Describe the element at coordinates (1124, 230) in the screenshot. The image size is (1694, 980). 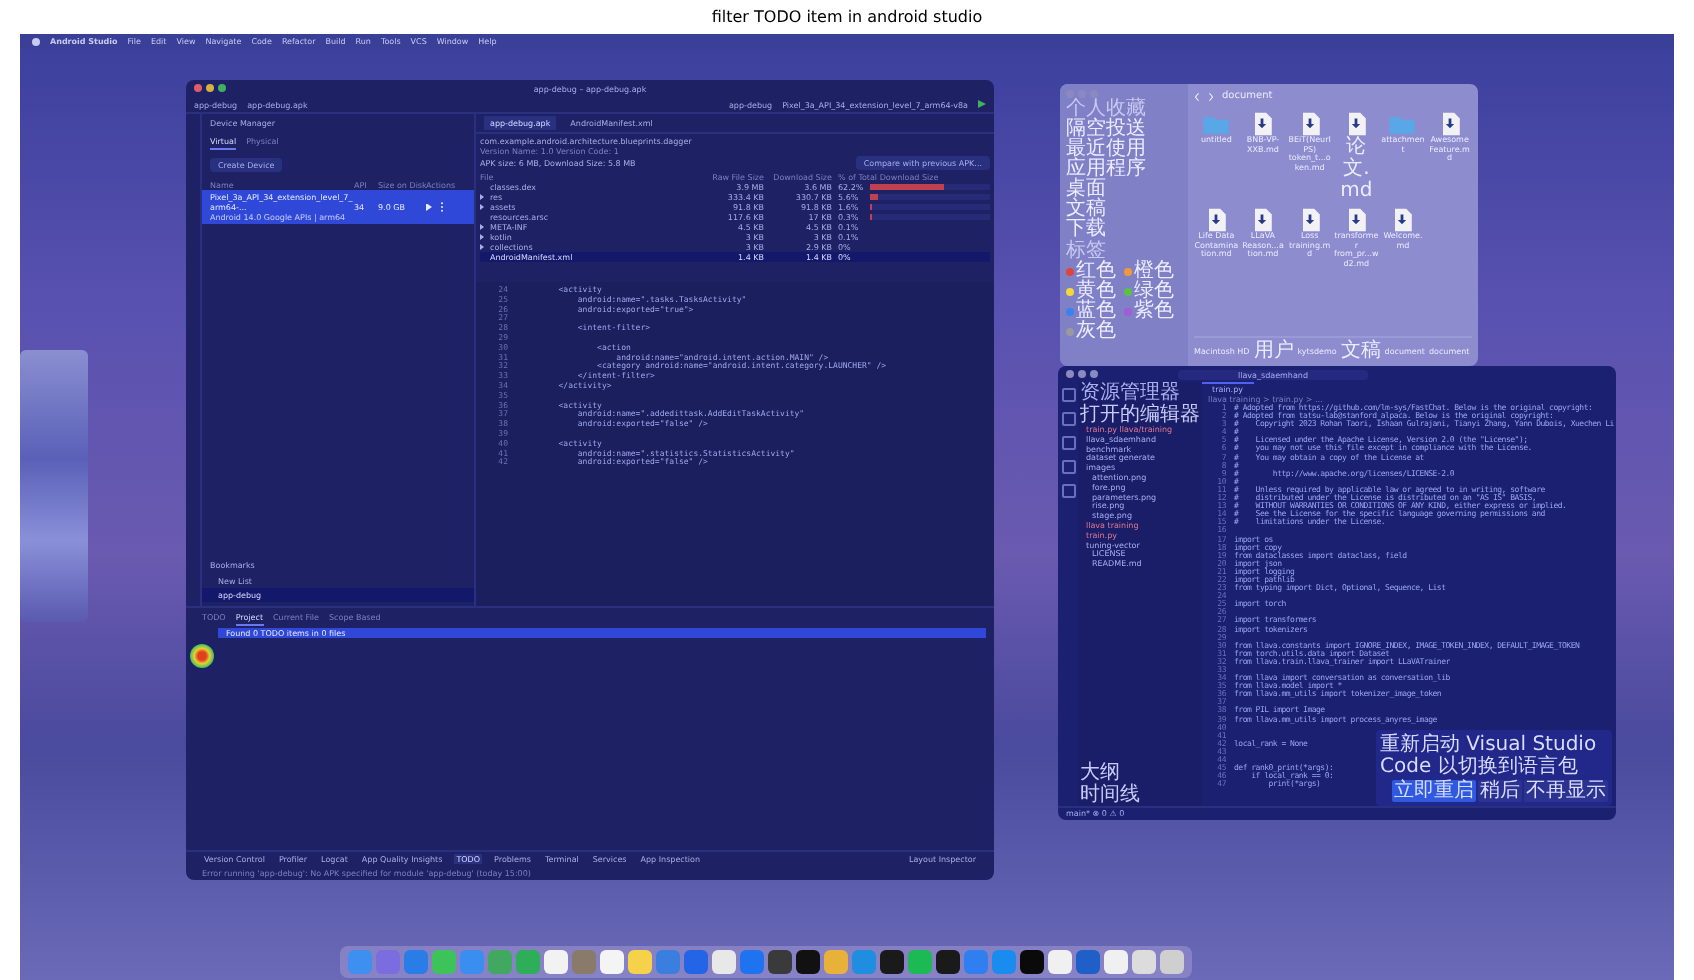
I see `sidebar-item: 下载` at that location.